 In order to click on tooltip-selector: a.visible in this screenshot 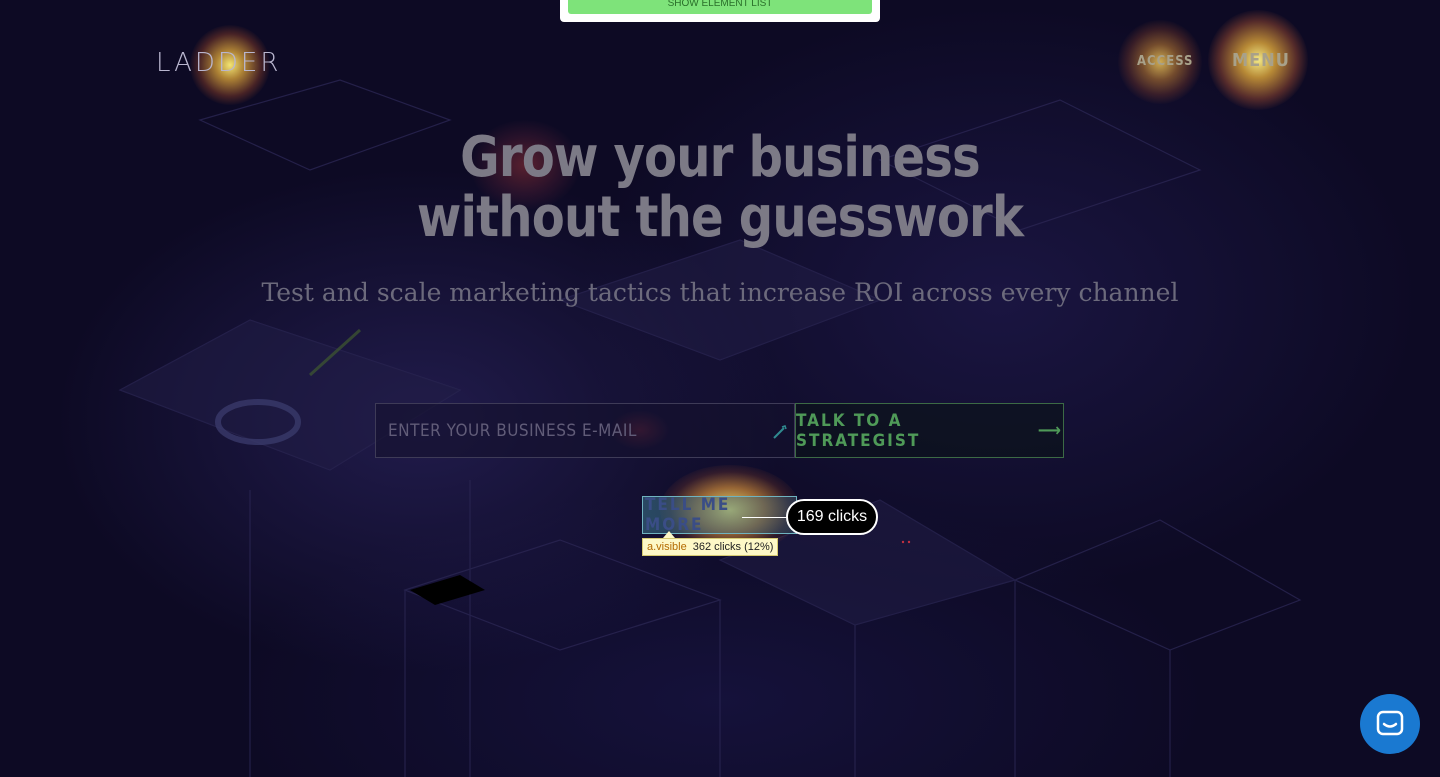, I will do `click(667, 547)`.